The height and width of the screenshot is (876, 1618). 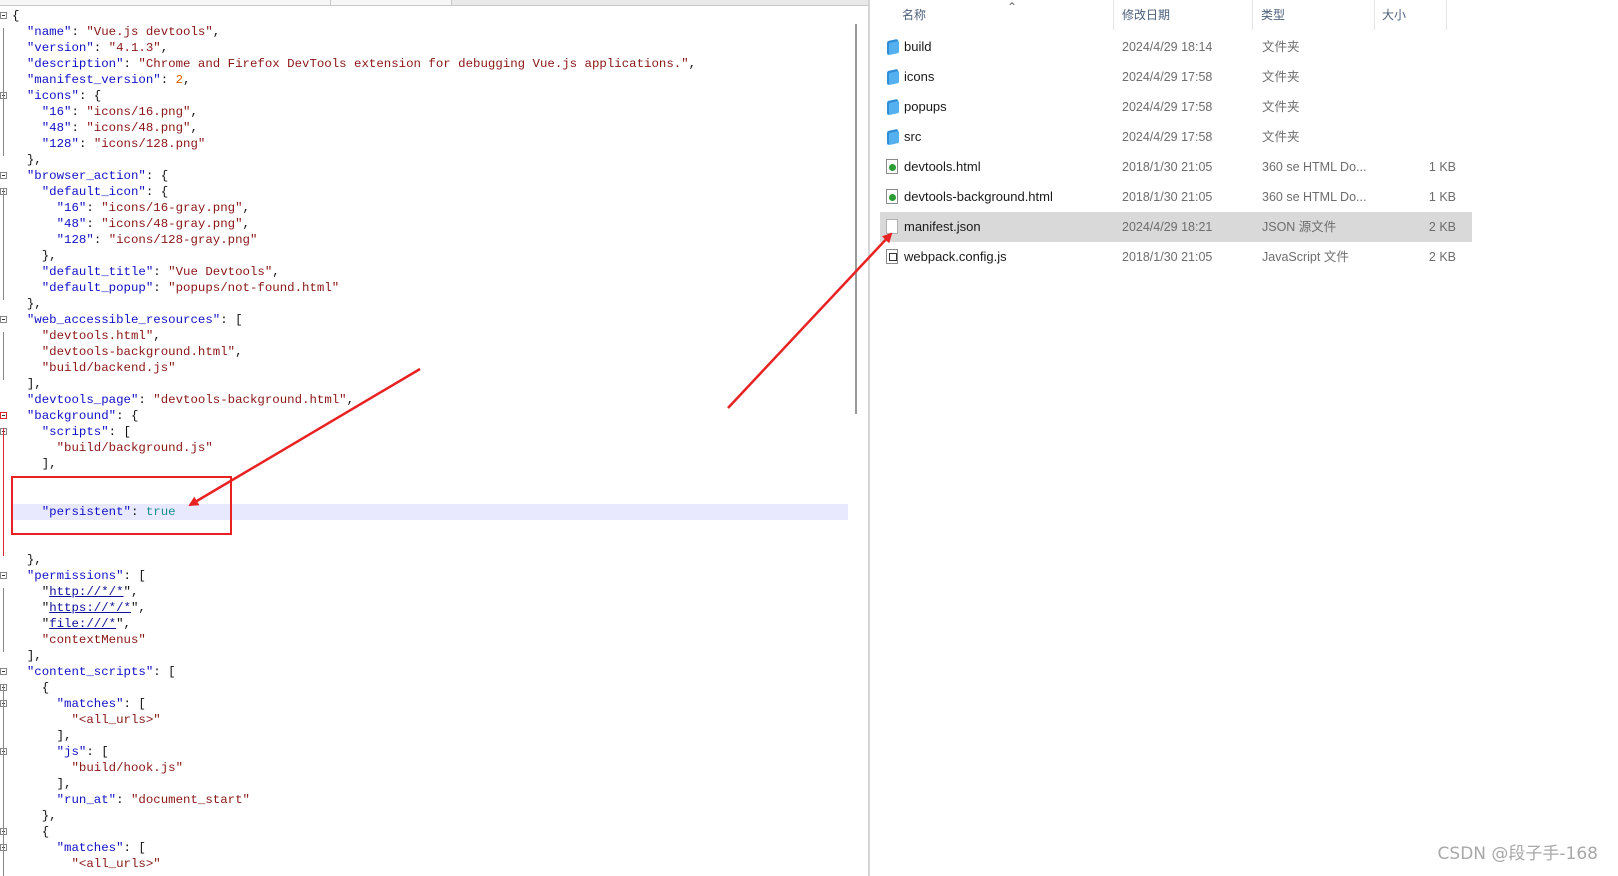 What do you see at coordinates (430, 32) in the screenshot?
I see `code-line: "name": "Vue.js devtools",` at bounding box center [430, 32].